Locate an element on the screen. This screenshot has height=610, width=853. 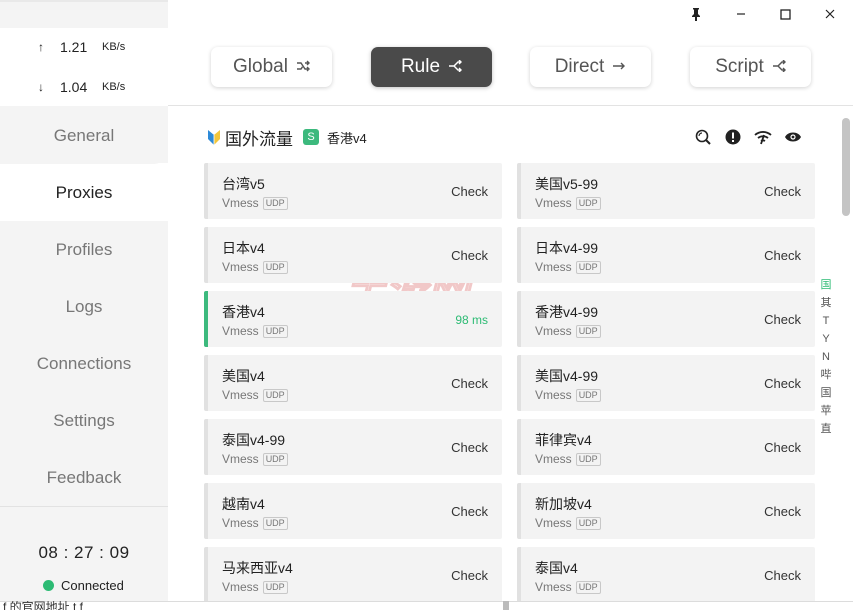
minimize-icon is located at coordinates (741, 14).